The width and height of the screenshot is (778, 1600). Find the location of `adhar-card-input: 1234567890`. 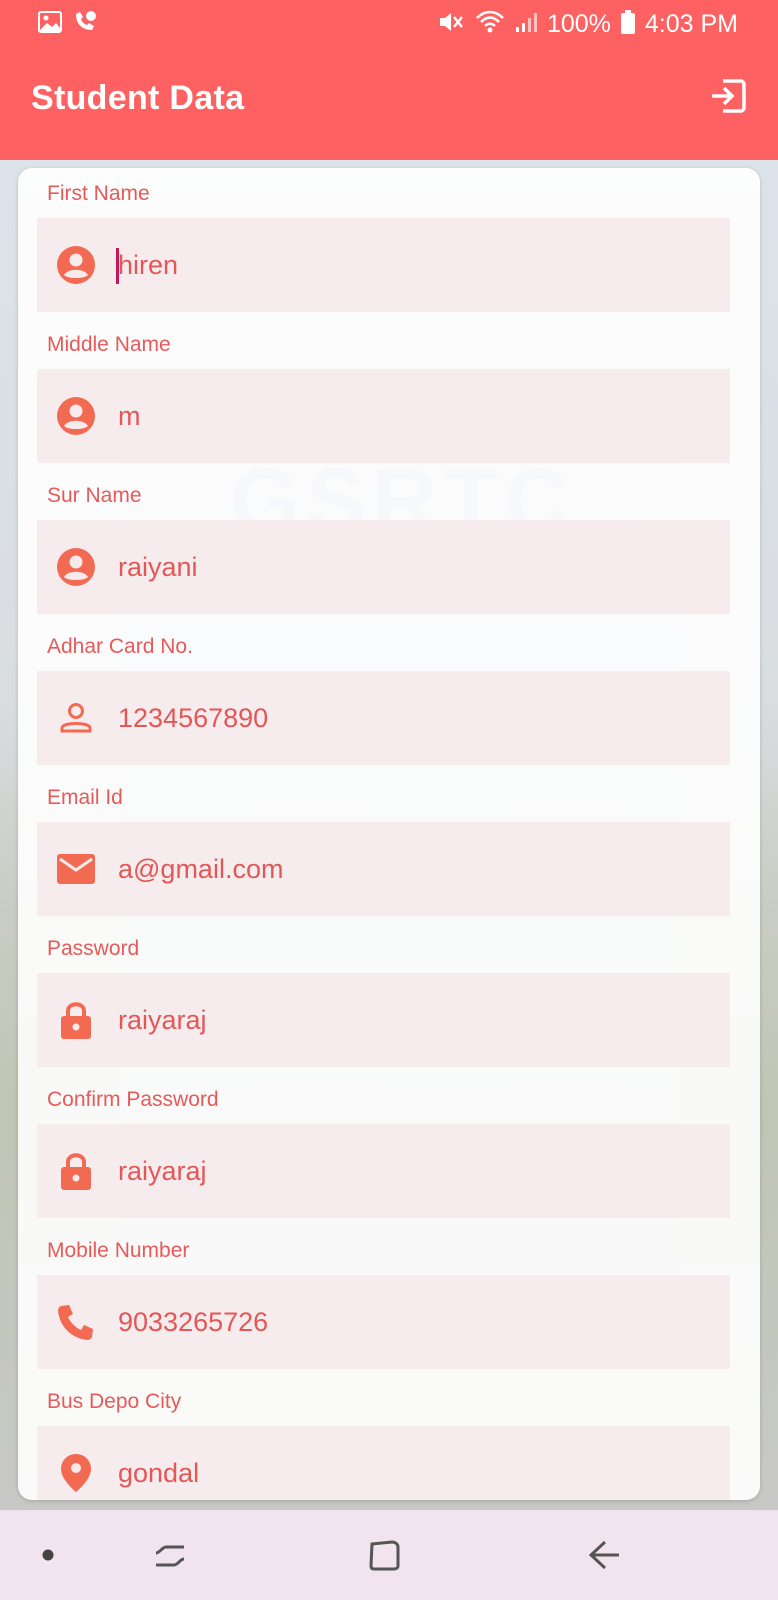

adhar-card-input: 1234567890 is located at coordinates (383, 718).